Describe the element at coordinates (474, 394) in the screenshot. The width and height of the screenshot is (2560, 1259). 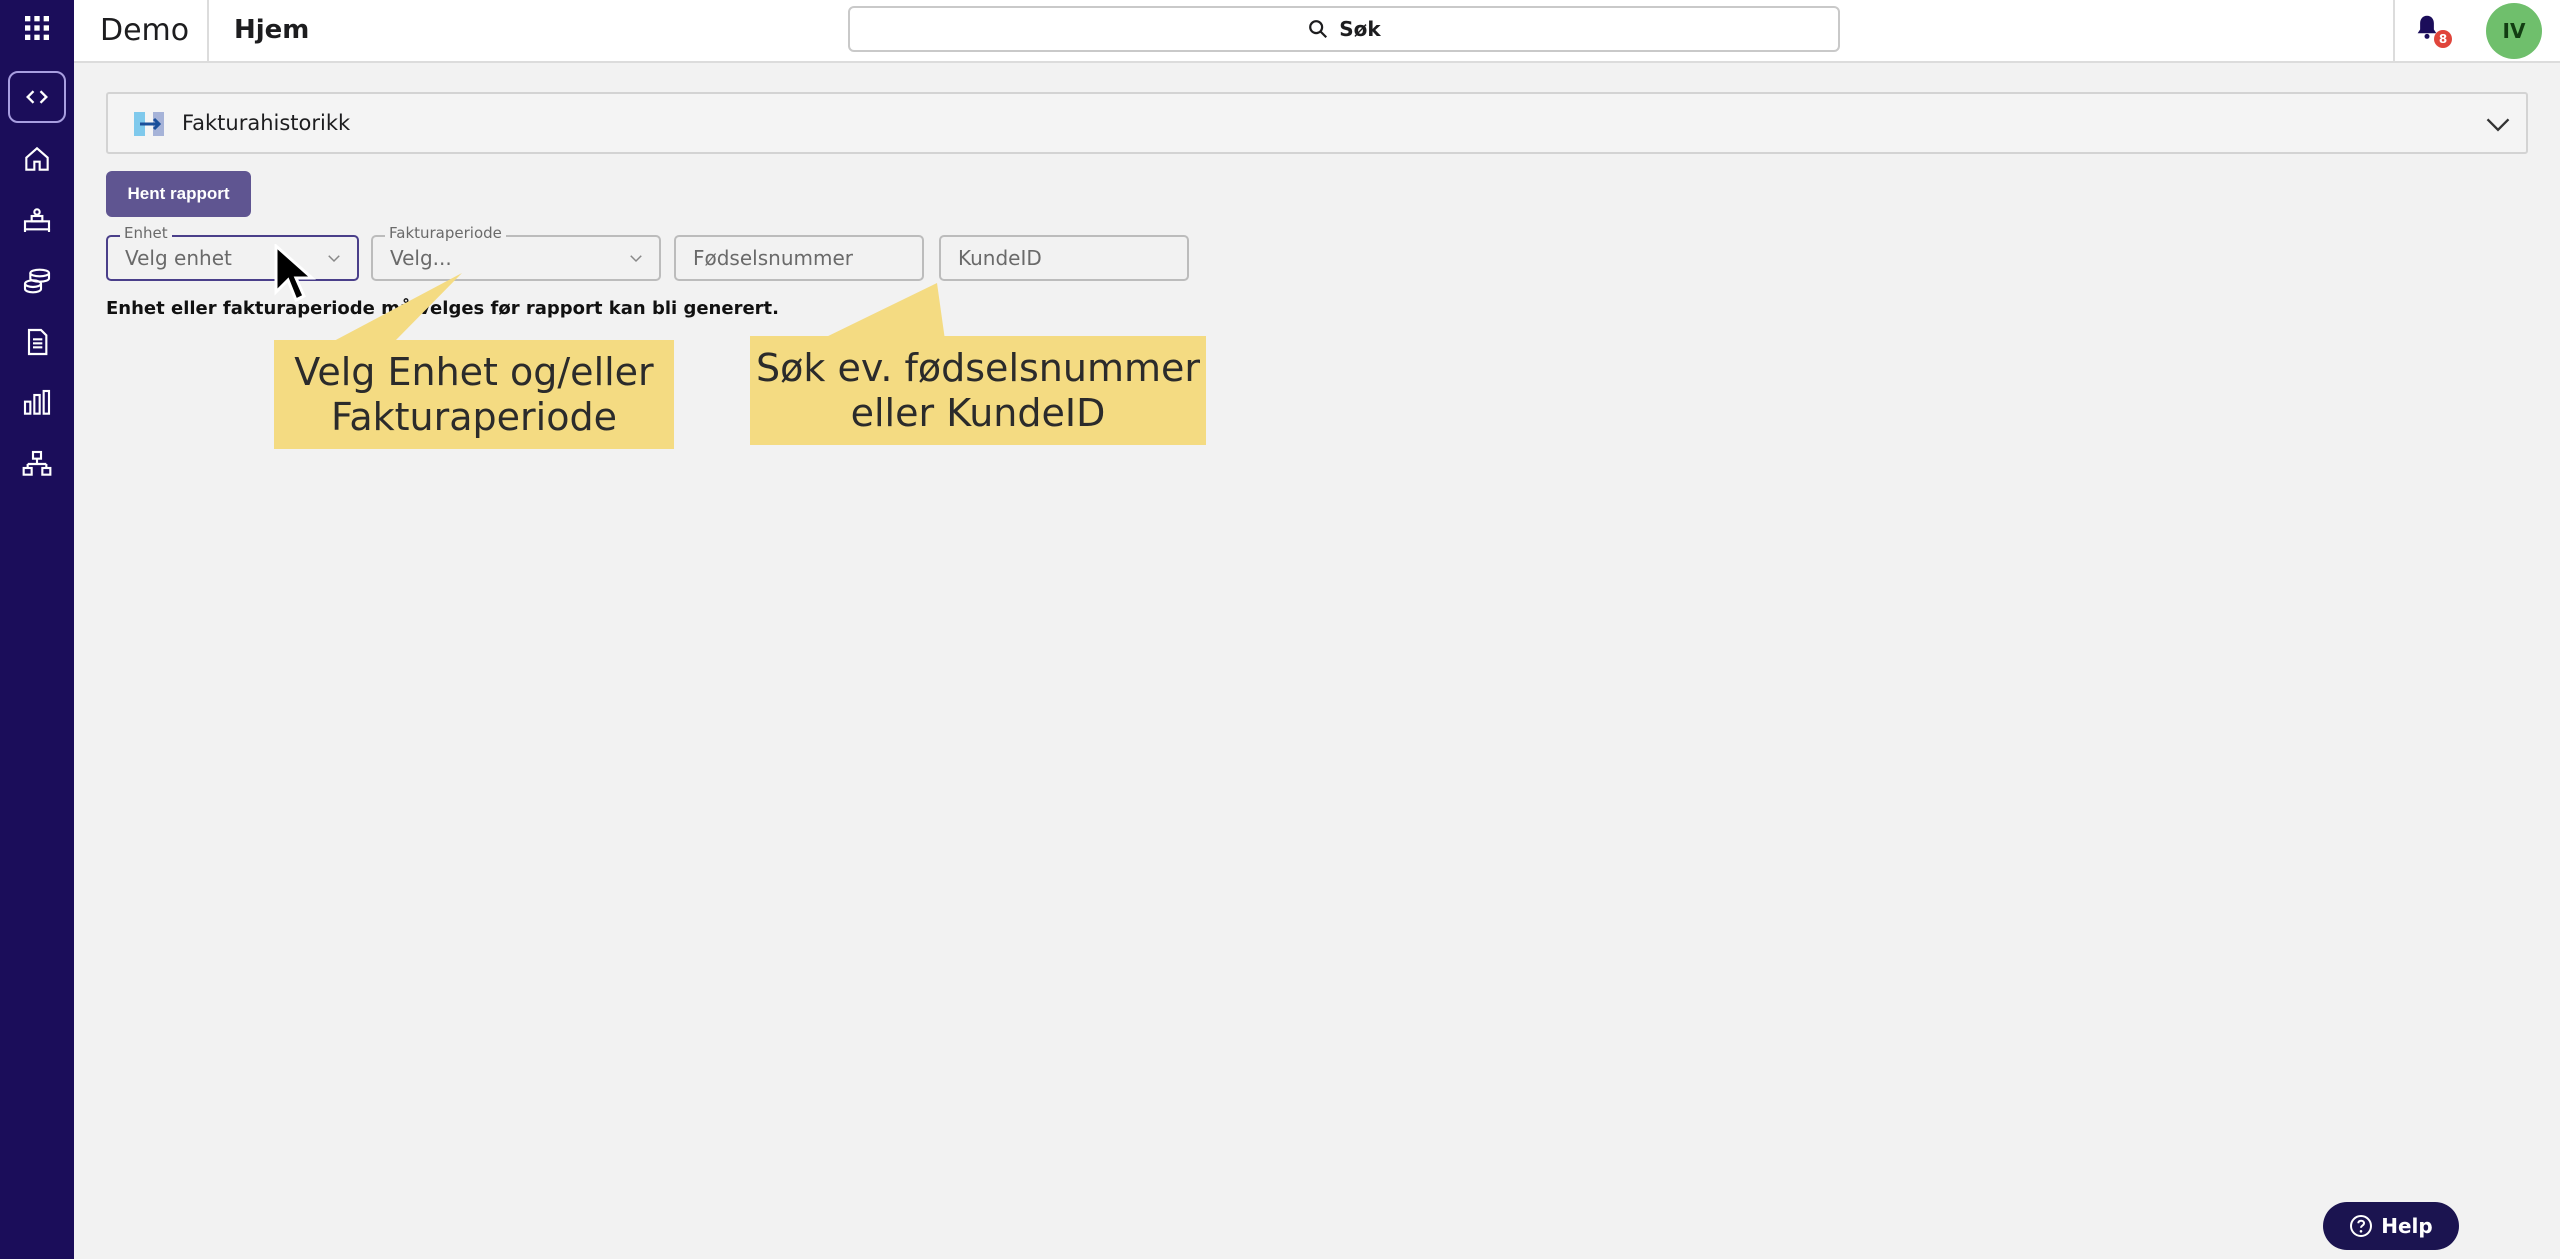
I see `callout-select-unit: Velg Enhet og/eller Fakturaperiode` at that location.